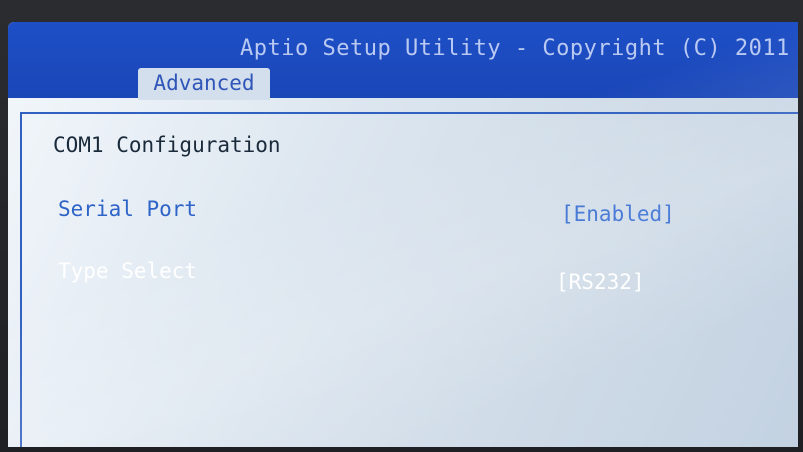  What do you see at coordinates (127, 271) in the screenshot?
I see `setting-type-select-label: Type Select` at bounding box center [127, 271].